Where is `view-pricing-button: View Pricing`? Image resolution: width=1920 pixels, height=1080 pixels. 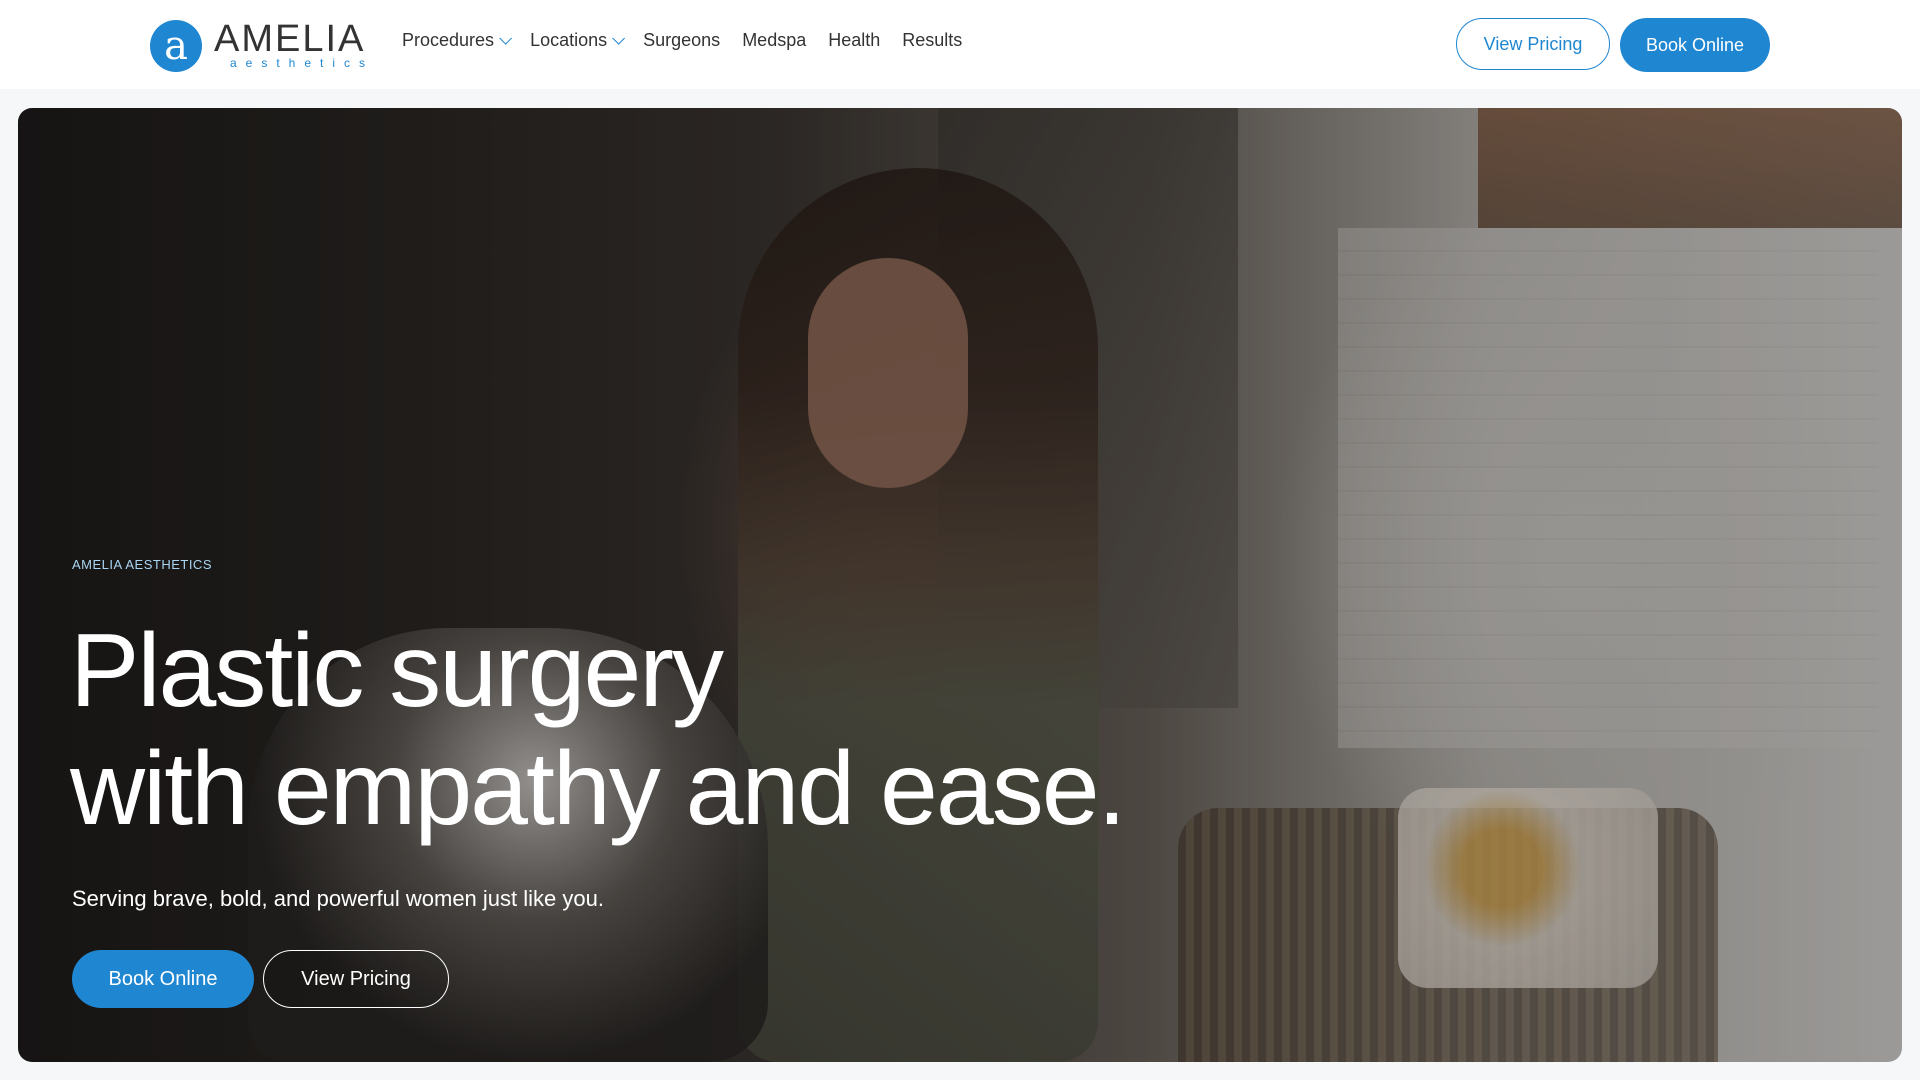
view-pricing-button: View Pricing is located at coordinates (1533, 44).